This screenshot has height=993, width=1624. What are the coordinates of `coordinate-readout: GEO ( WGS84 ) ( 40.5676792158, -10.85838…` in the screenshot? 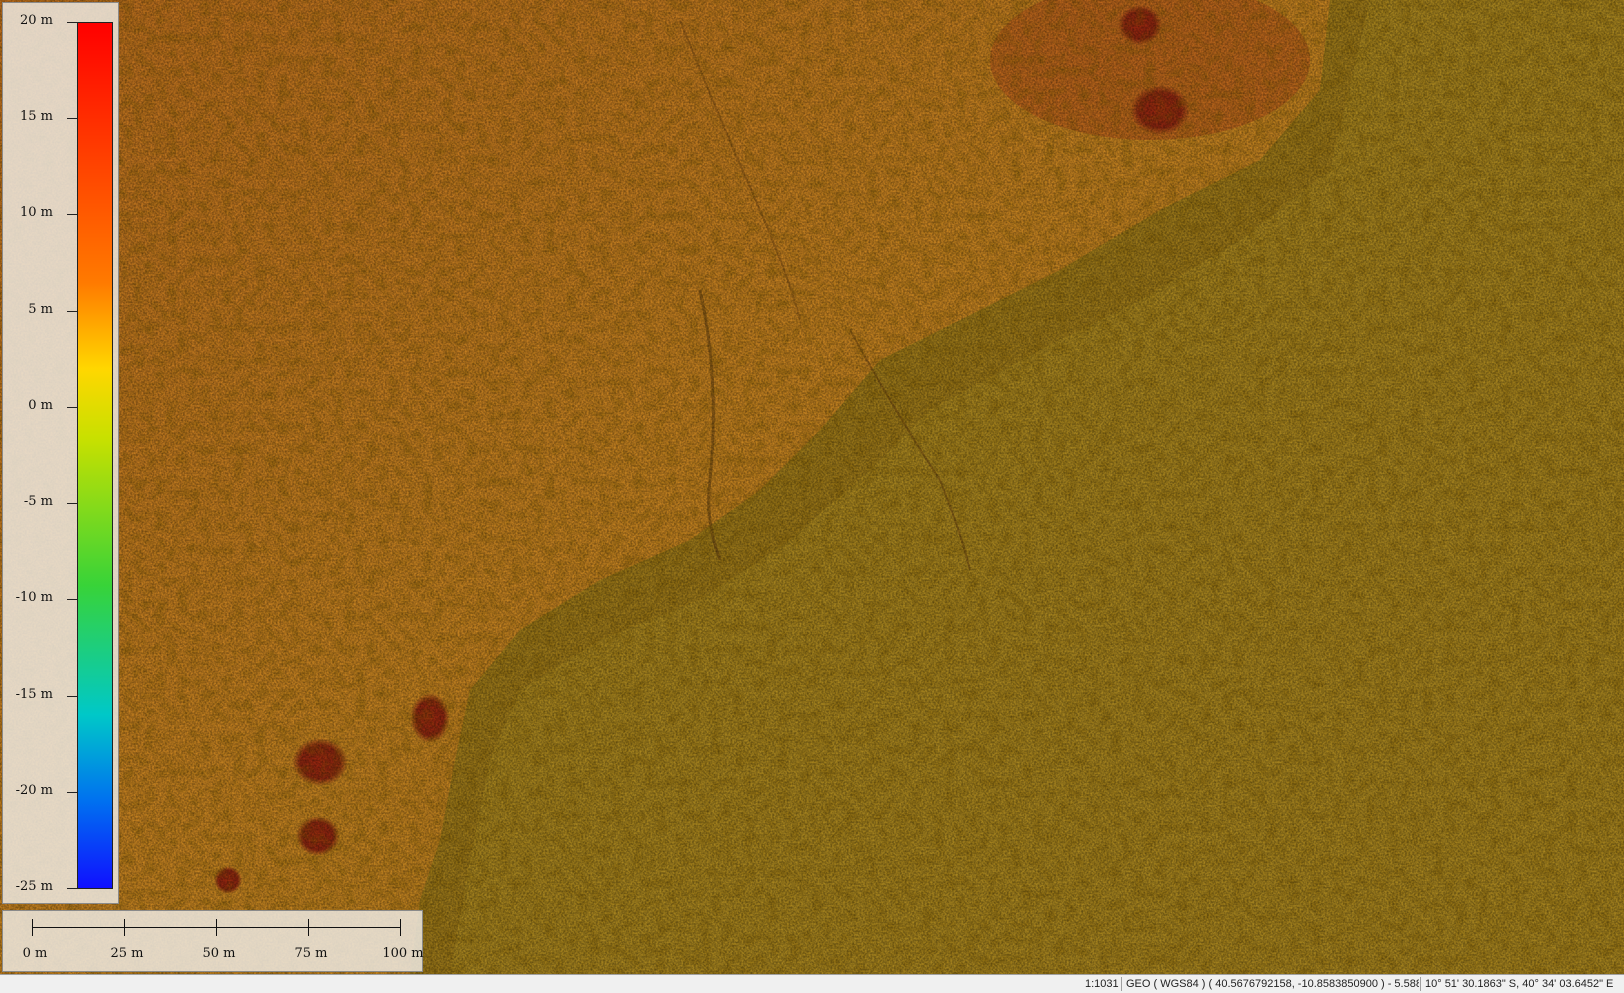 It's located at (1272, 984).